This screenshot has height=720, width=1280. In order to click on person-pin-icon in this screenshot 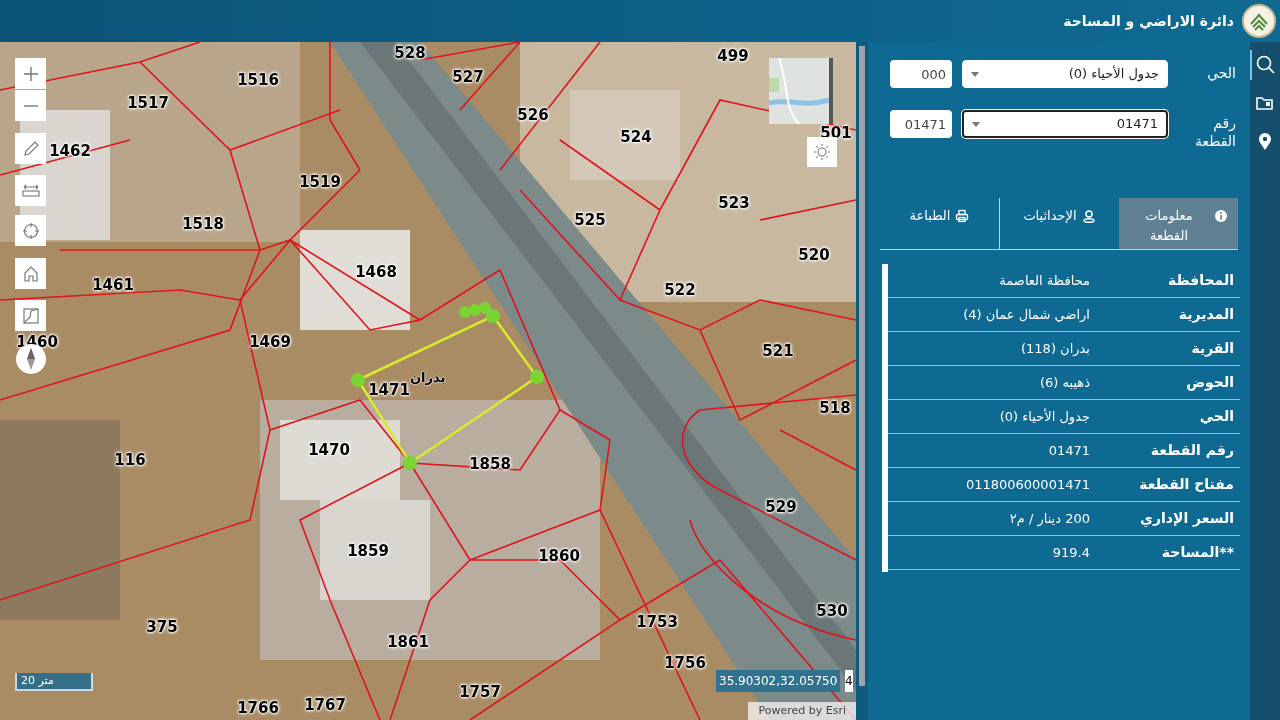, I will do `click(1088, 216)`.